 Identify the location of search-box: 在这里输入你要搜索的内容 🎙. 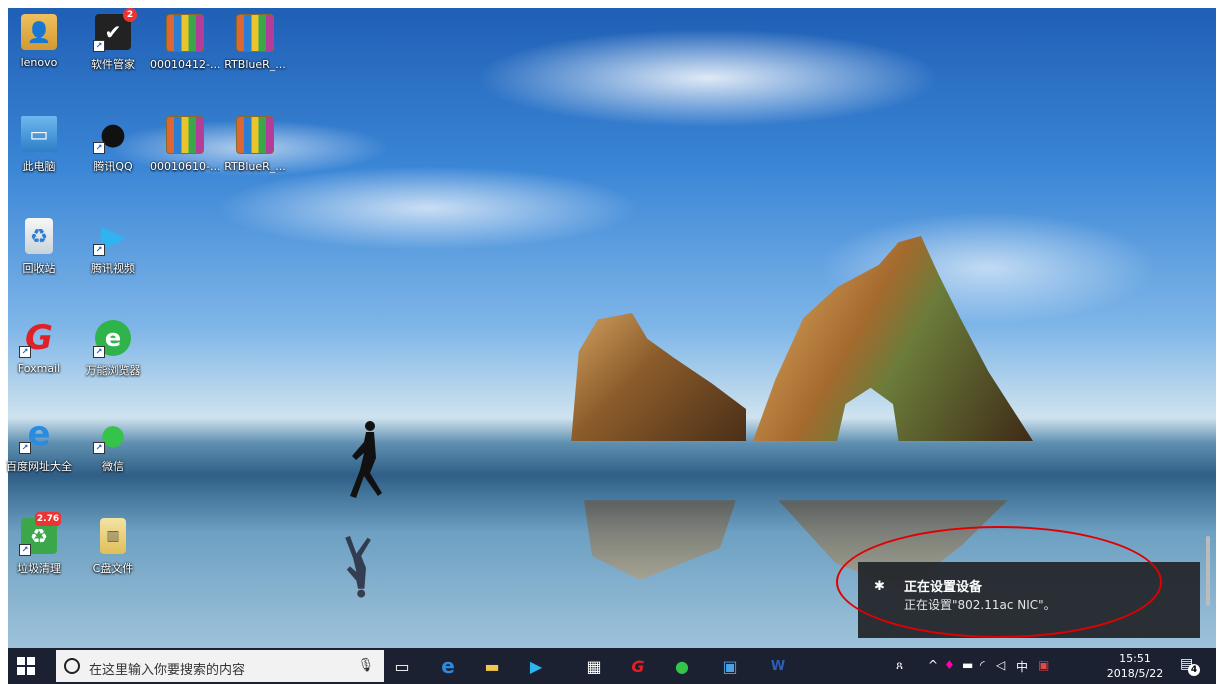
(220, 666).